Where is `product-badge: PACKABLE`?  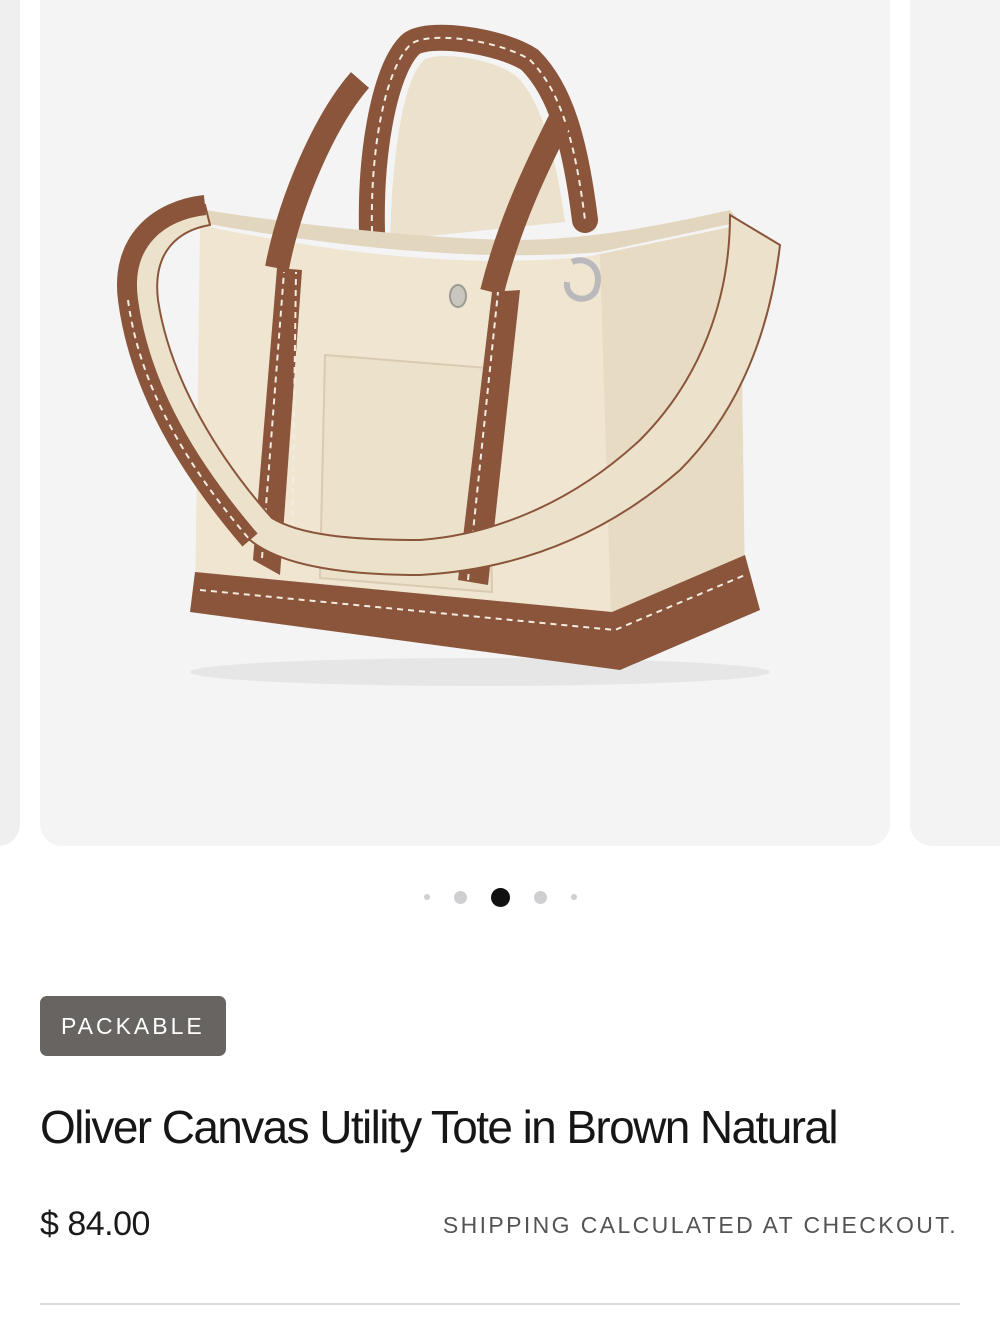
product-badge: PACKABLE is located at coordinates (133, 1026).